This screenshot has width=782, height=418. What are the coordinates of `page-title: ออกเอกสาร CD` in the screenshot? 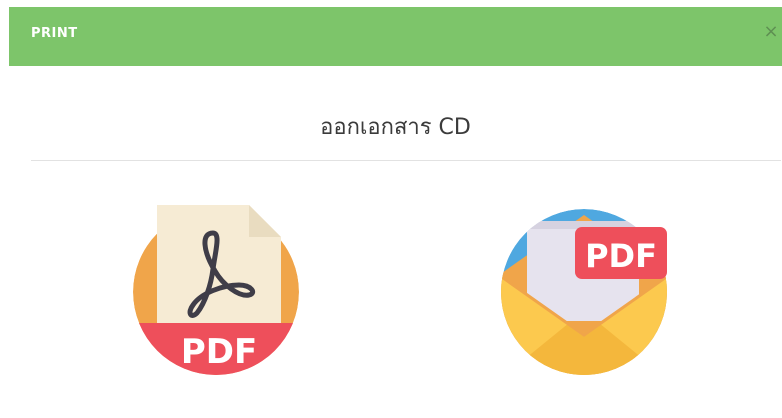 It's located at (395, 127).